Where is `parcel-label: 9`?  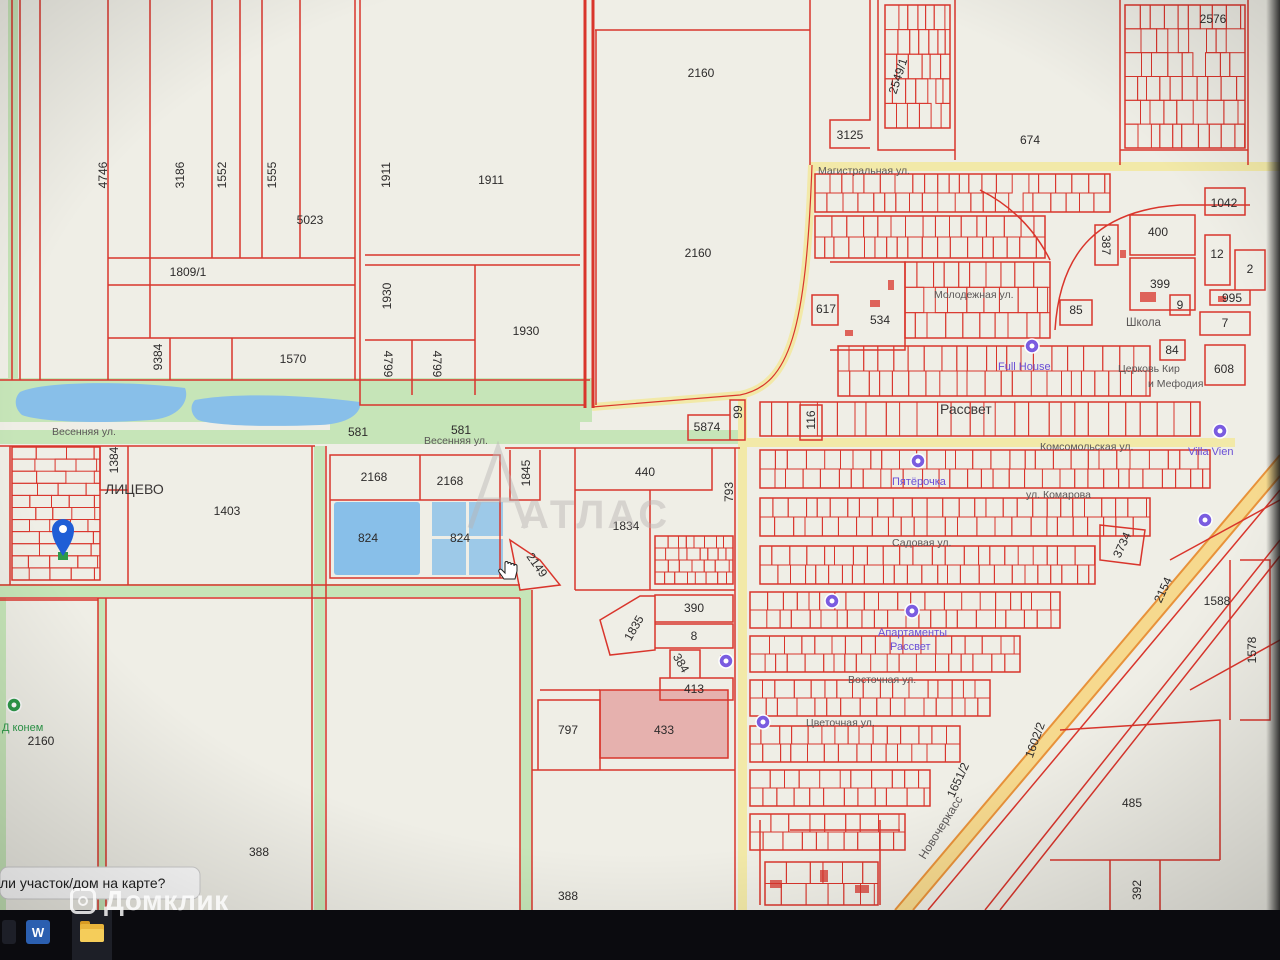
parcel-label: 9 is located at coordinates (1180, 305).